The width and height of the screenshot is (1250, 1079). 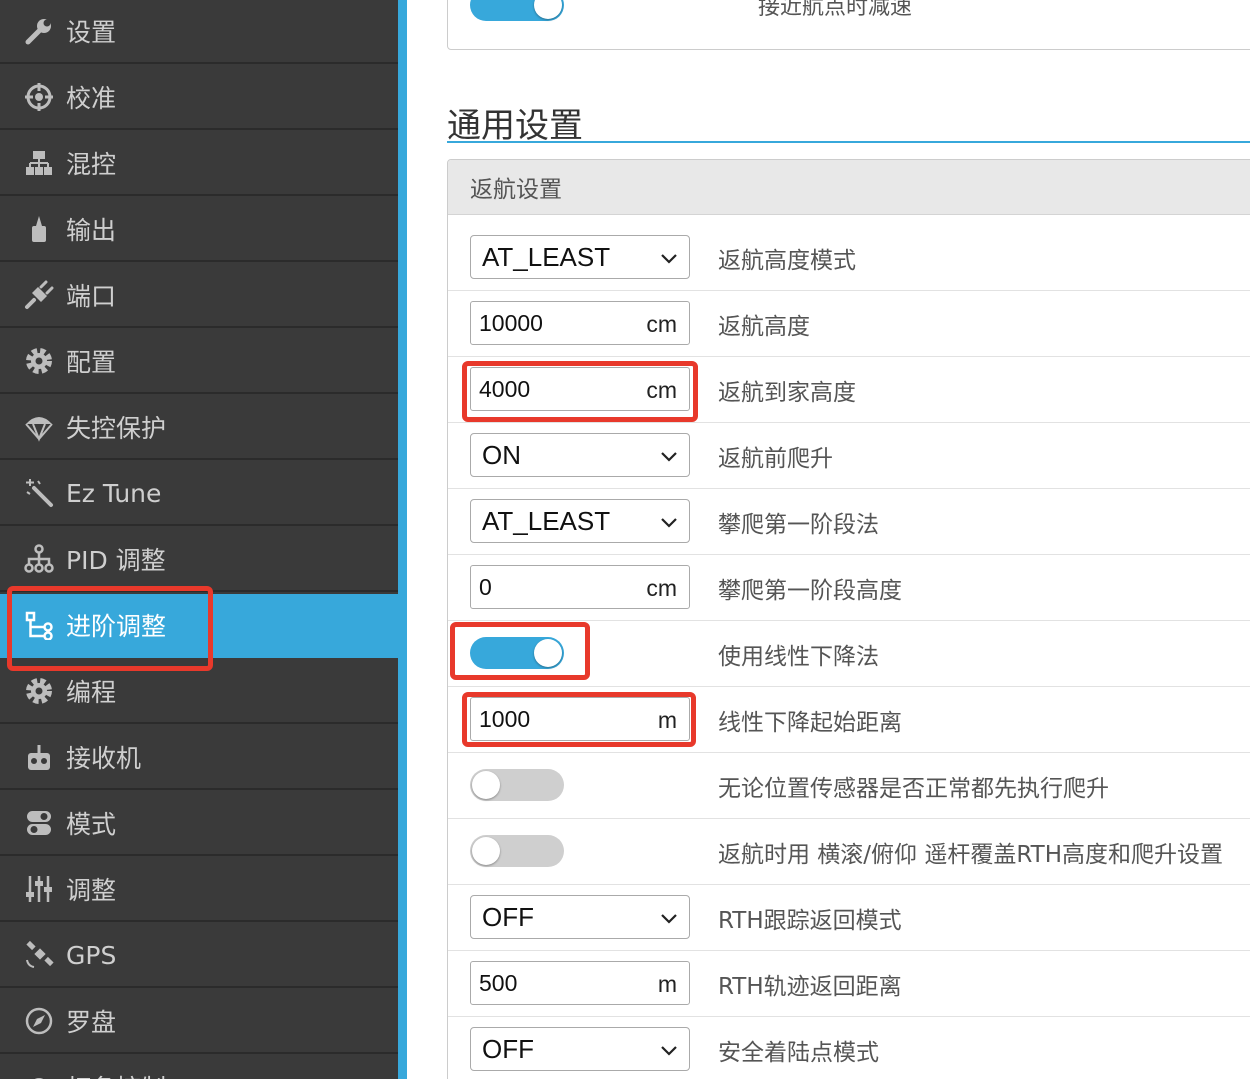 I want to click on sidebar-item-pid-tuning: PID 调整, so click(x=199, y=560).